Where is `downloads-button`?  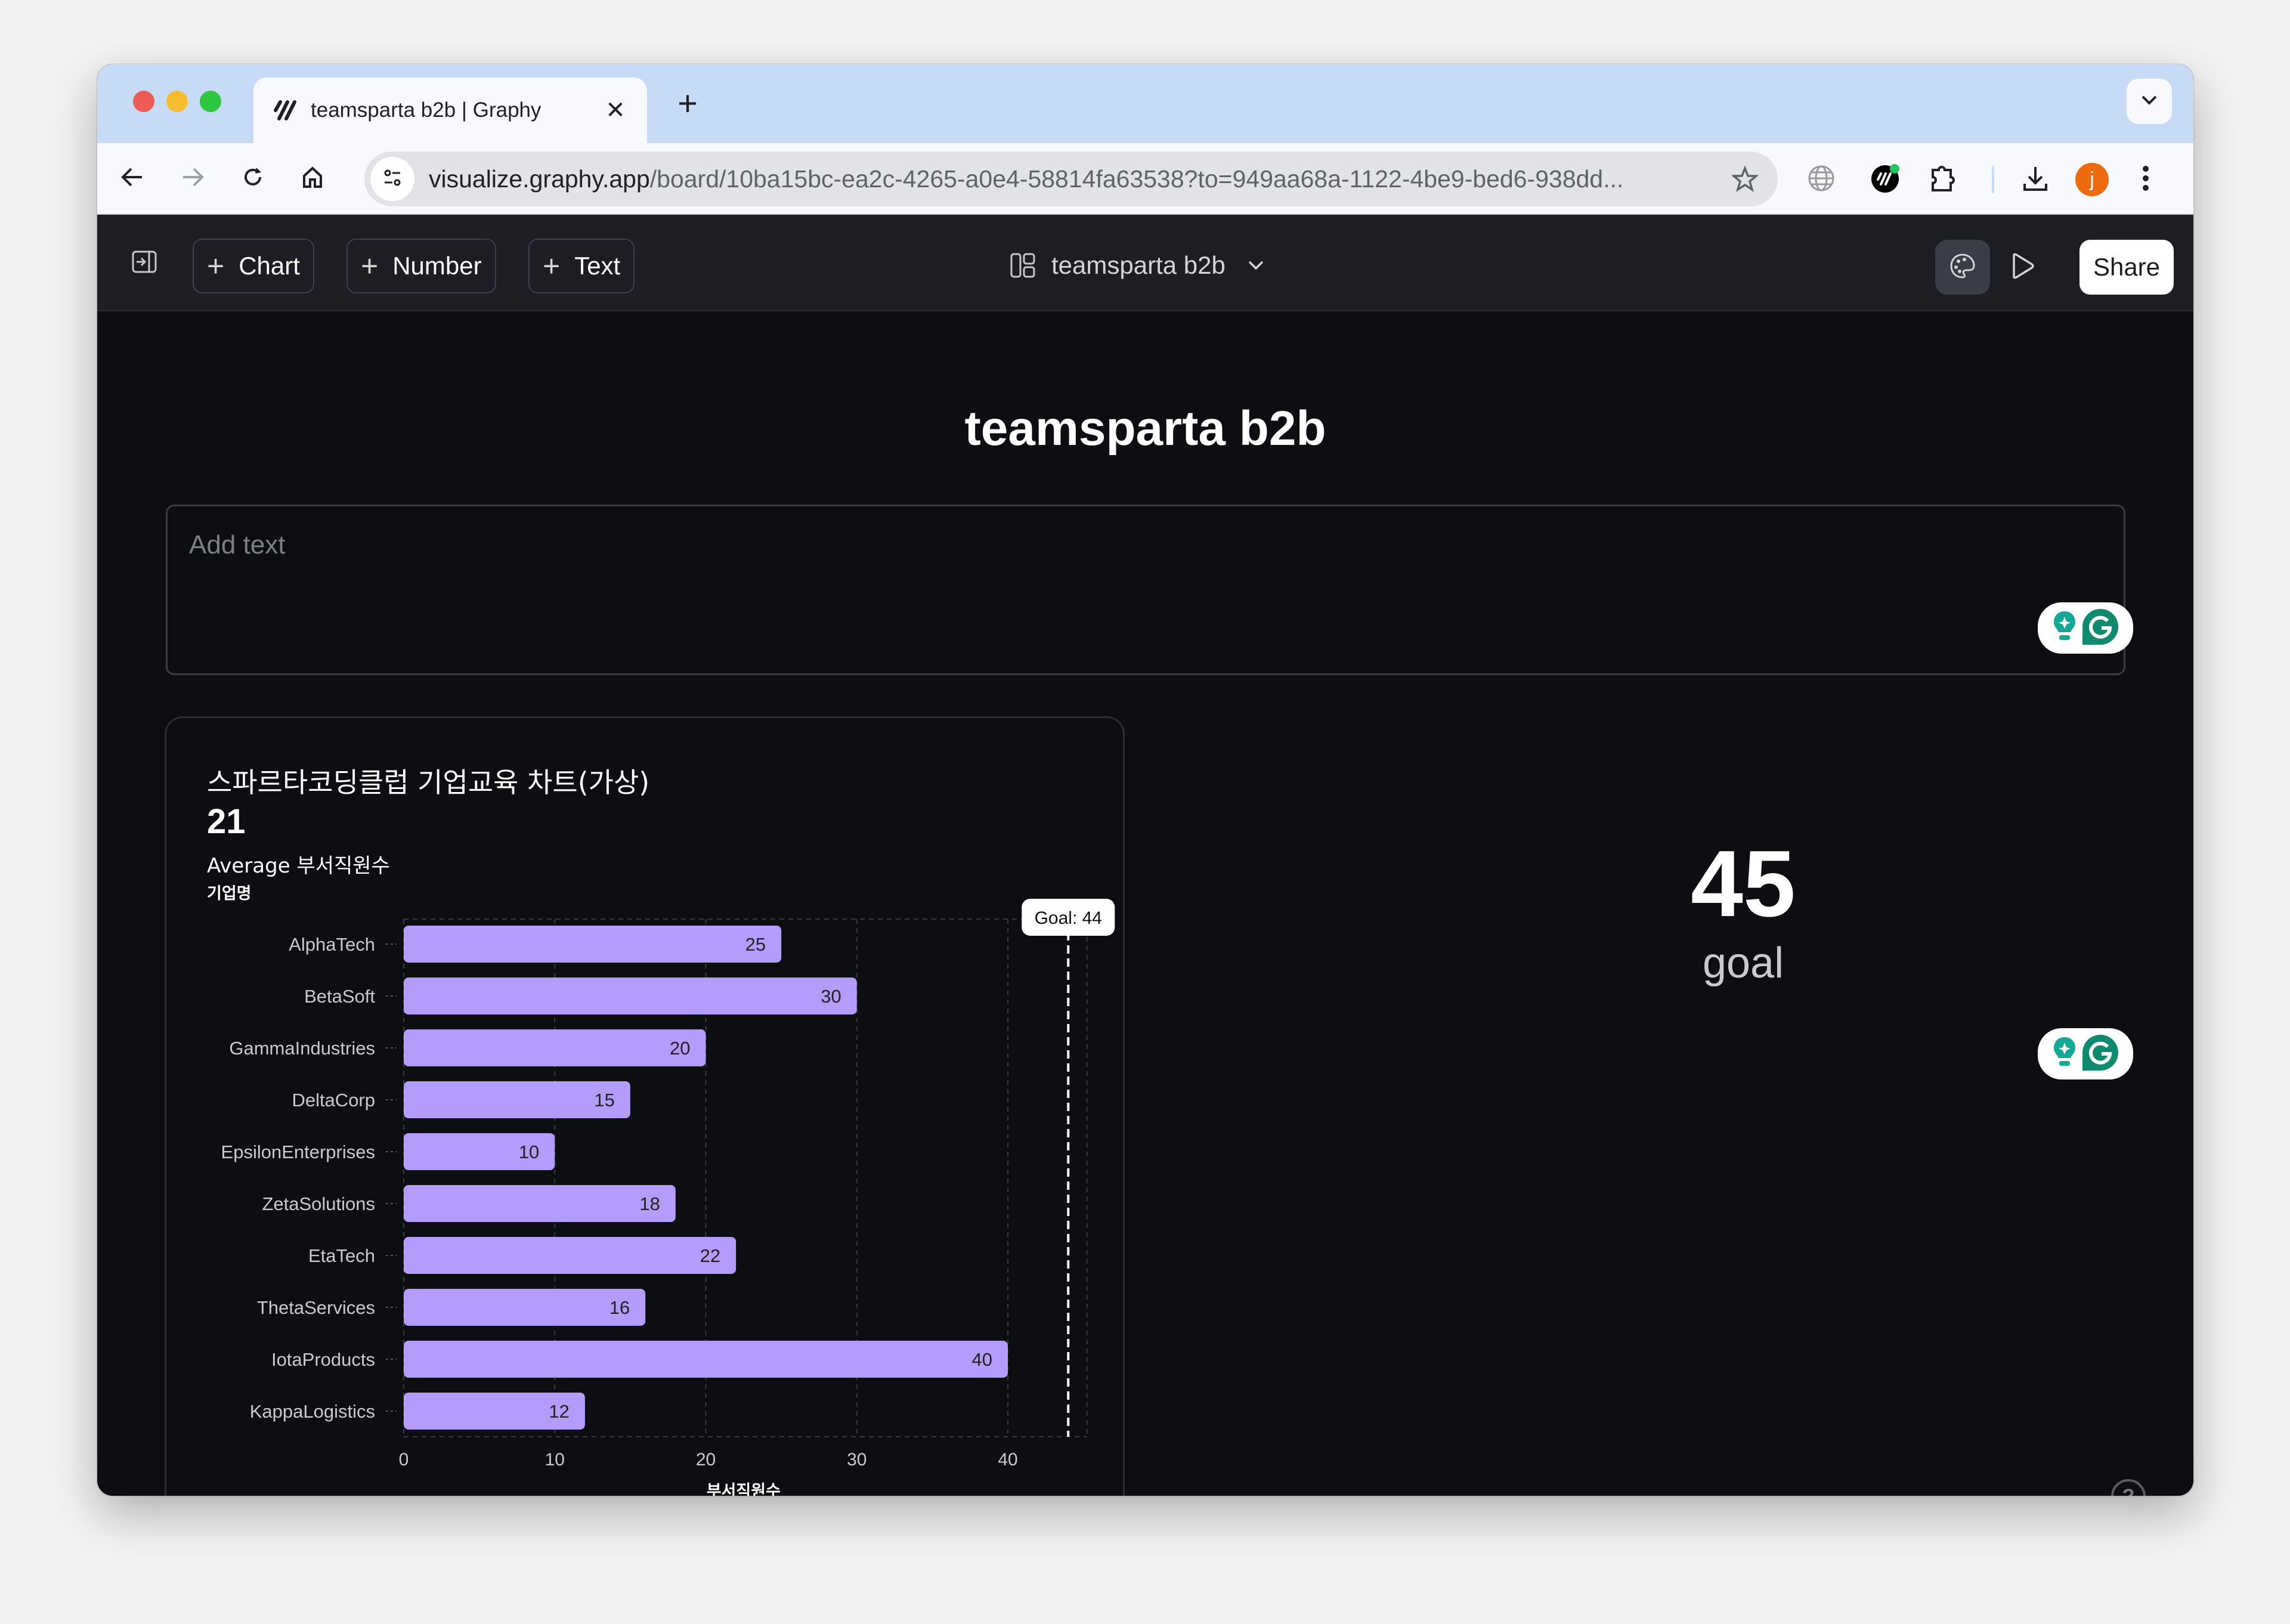 downloads-button is located at coordinates (2035, 179).